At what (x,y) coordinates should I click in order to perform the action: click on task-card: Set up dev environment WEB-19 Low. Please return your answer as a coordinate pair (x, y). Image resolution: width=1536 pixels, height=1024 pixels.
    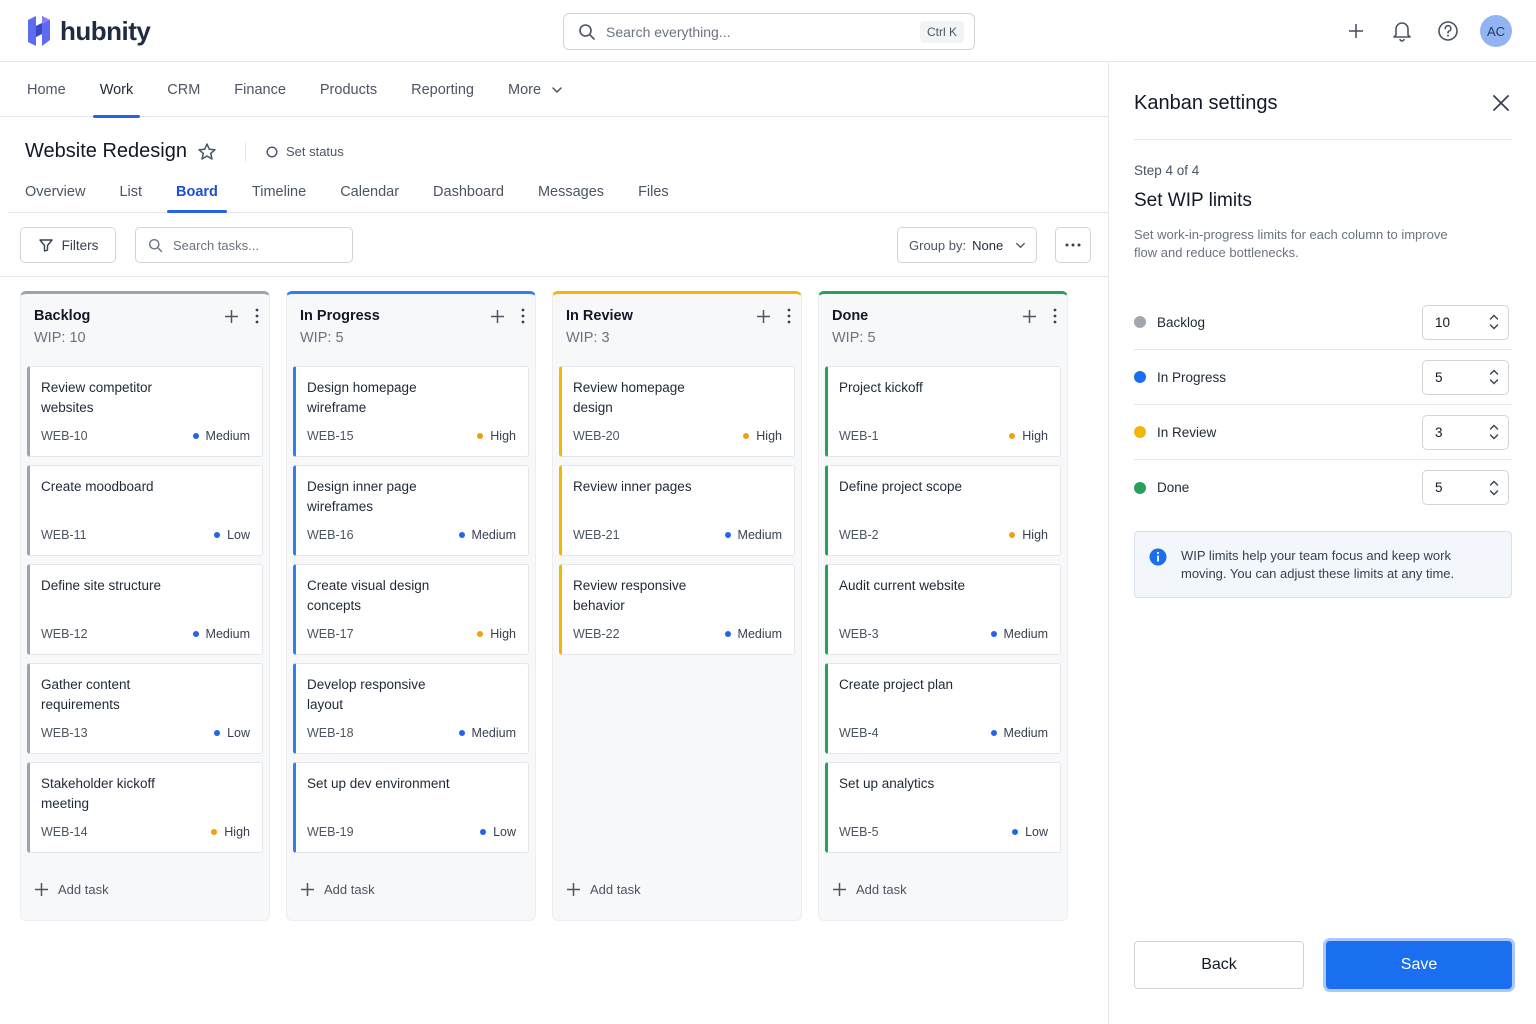
    Looking at the image, I should click on (411, 807).